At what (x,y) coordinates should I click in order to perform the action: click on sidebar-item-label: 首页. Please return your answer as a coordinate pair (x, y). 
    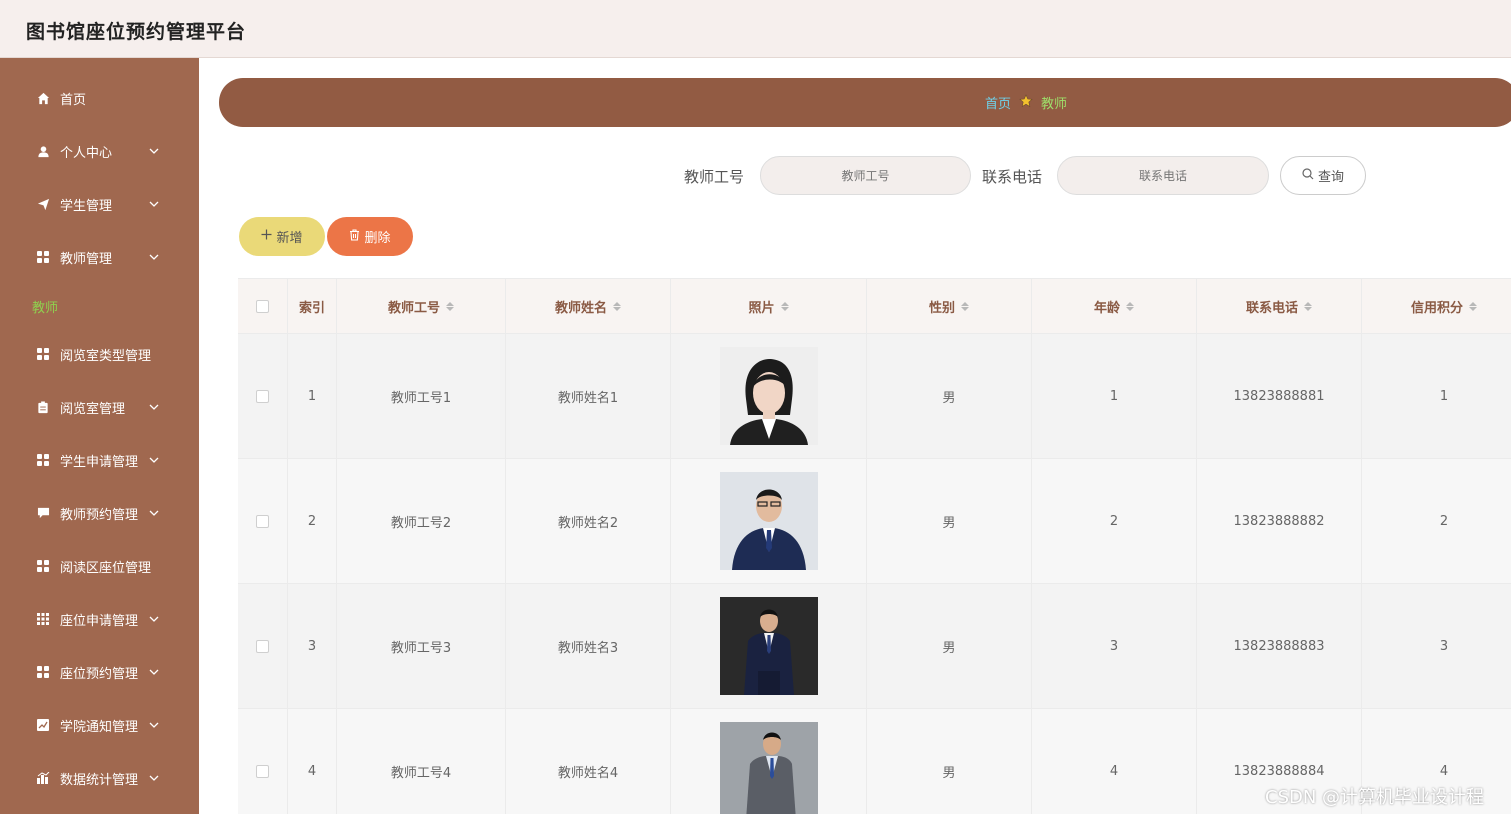
    Looking at the image, I should click on (73, 100).